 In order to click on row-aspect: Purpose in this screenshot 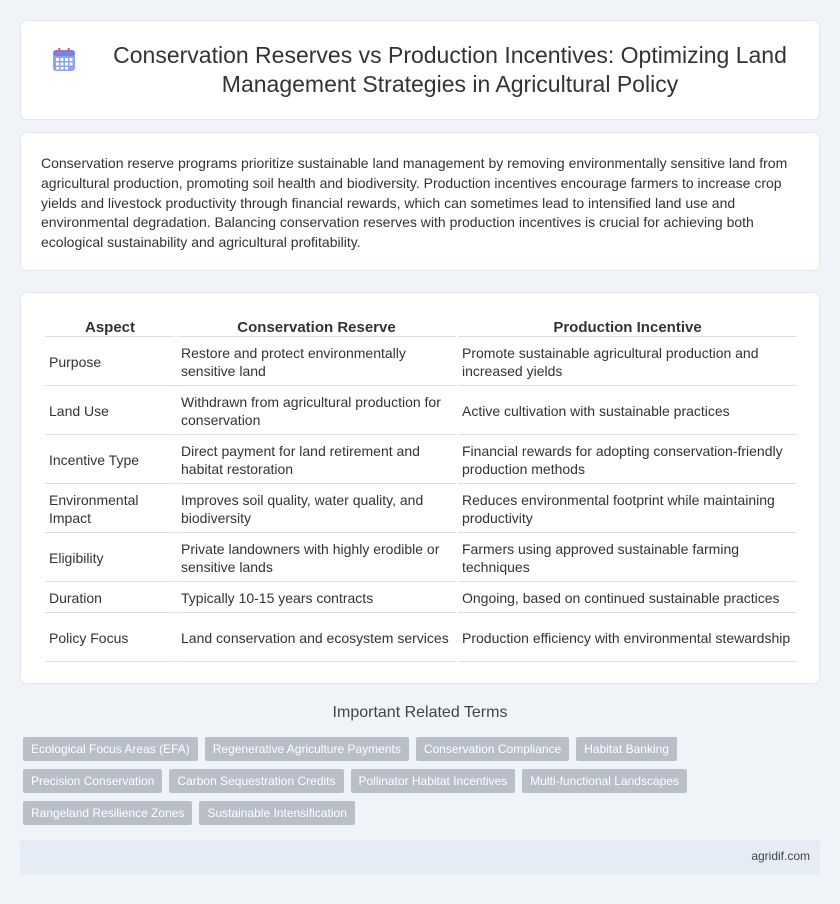, I will do `click(110, 362)`.